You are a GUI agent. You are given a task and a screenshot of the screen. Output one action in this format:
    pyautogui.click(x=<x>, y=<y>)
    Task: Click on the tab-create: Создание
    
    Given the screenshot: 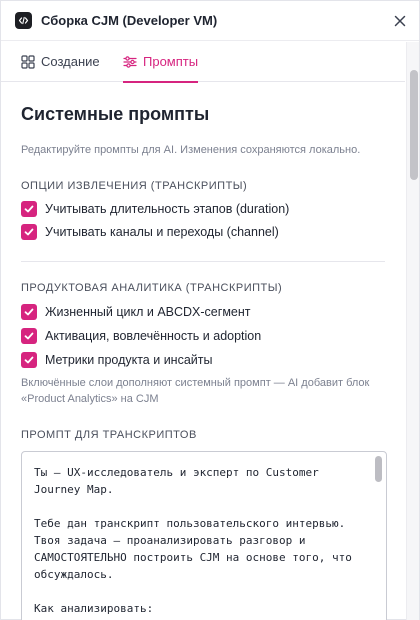 What is the action you would take?
    pyautogui.click(x=60, y=61)
    